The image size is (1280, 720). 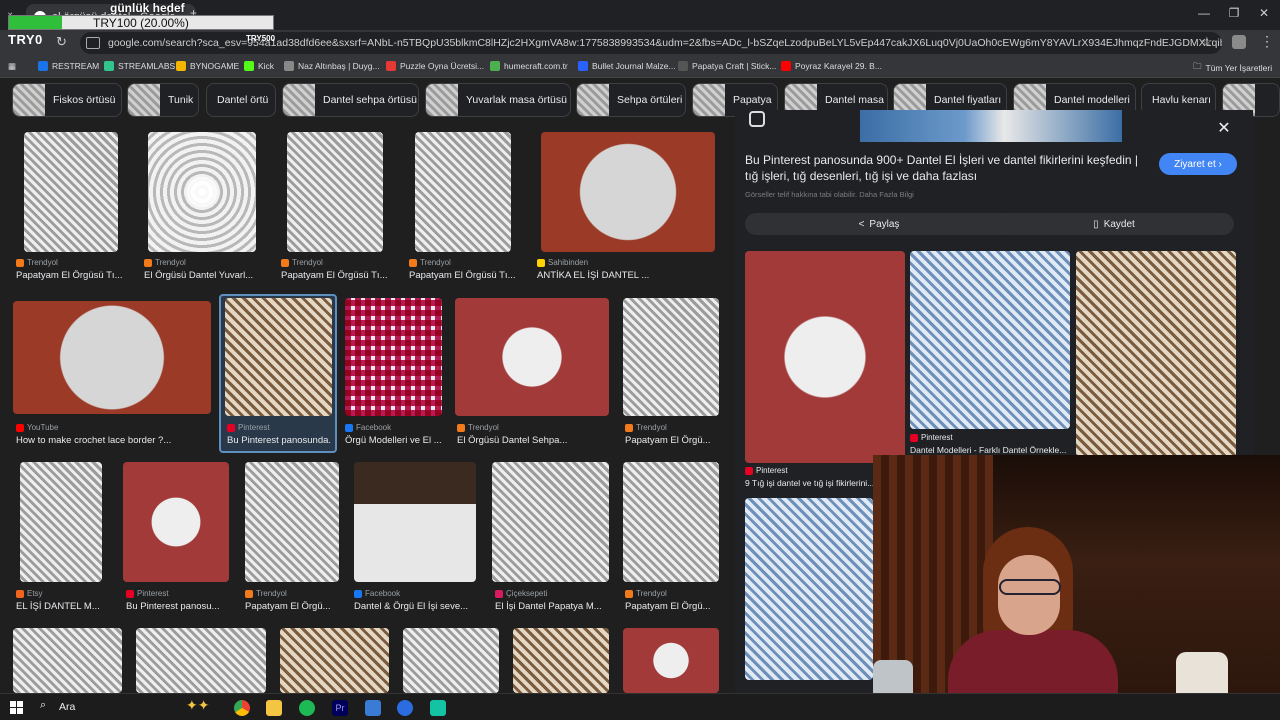 I want to click on chip-dantel-ortu: Dantel örtü, so click(x=241, y=100).